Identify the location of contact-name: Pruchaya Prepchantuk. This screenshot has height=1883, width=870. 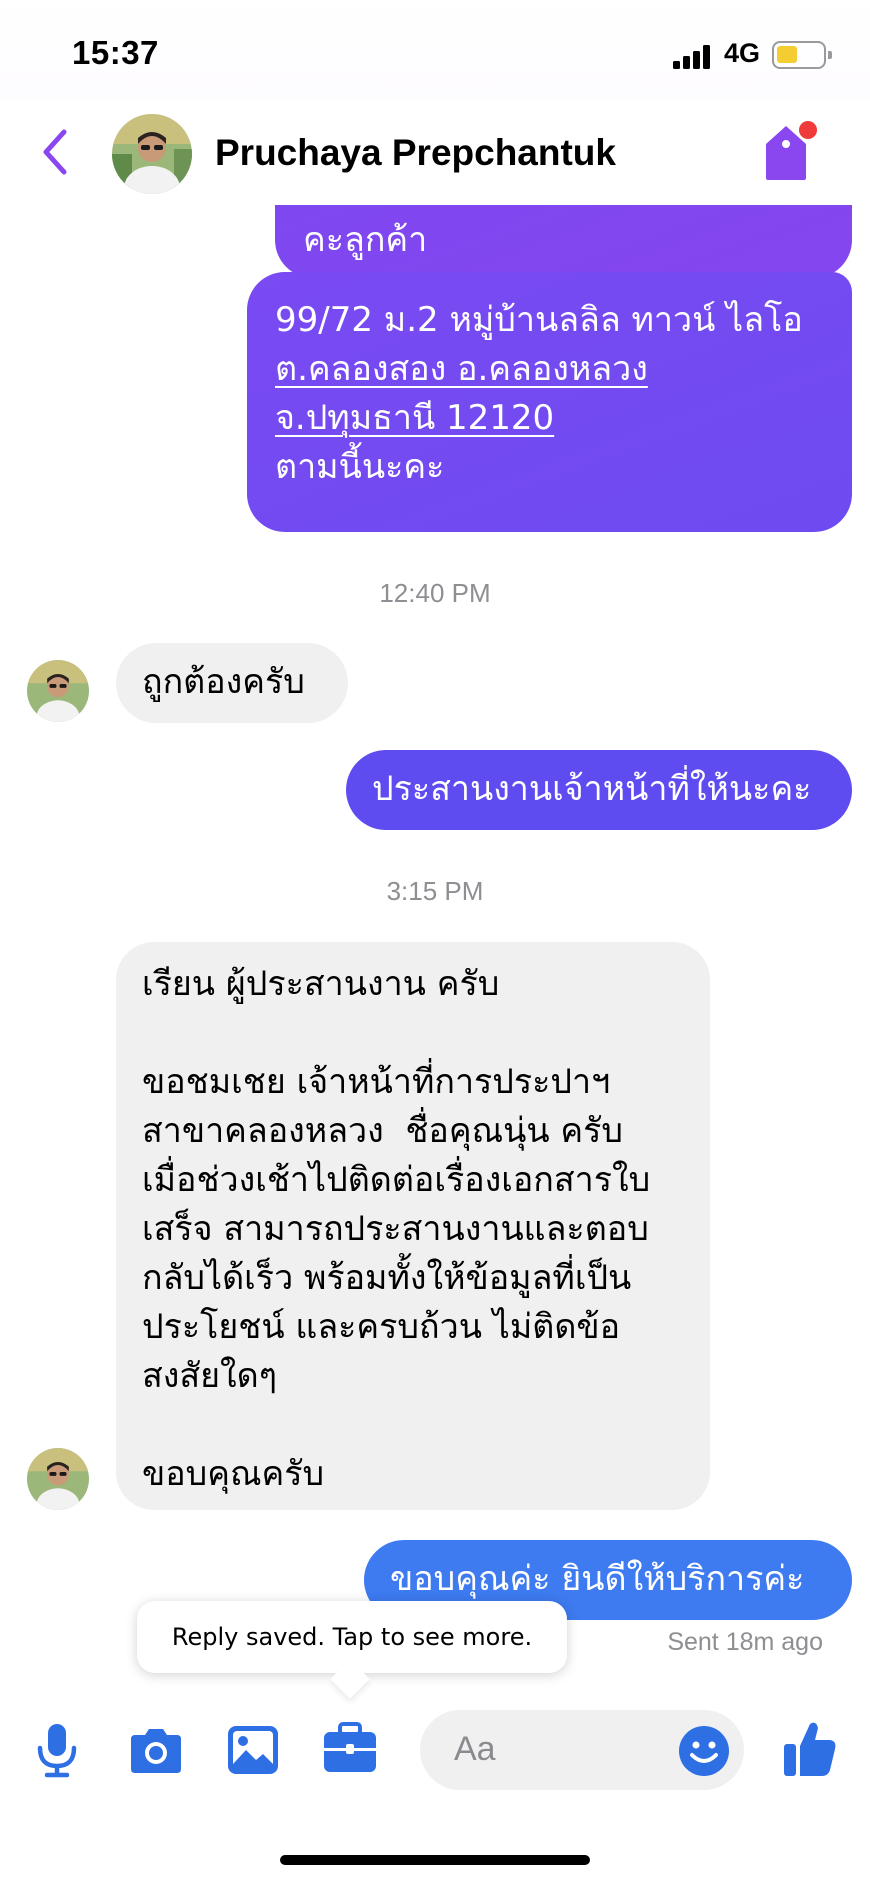
(415, 153).